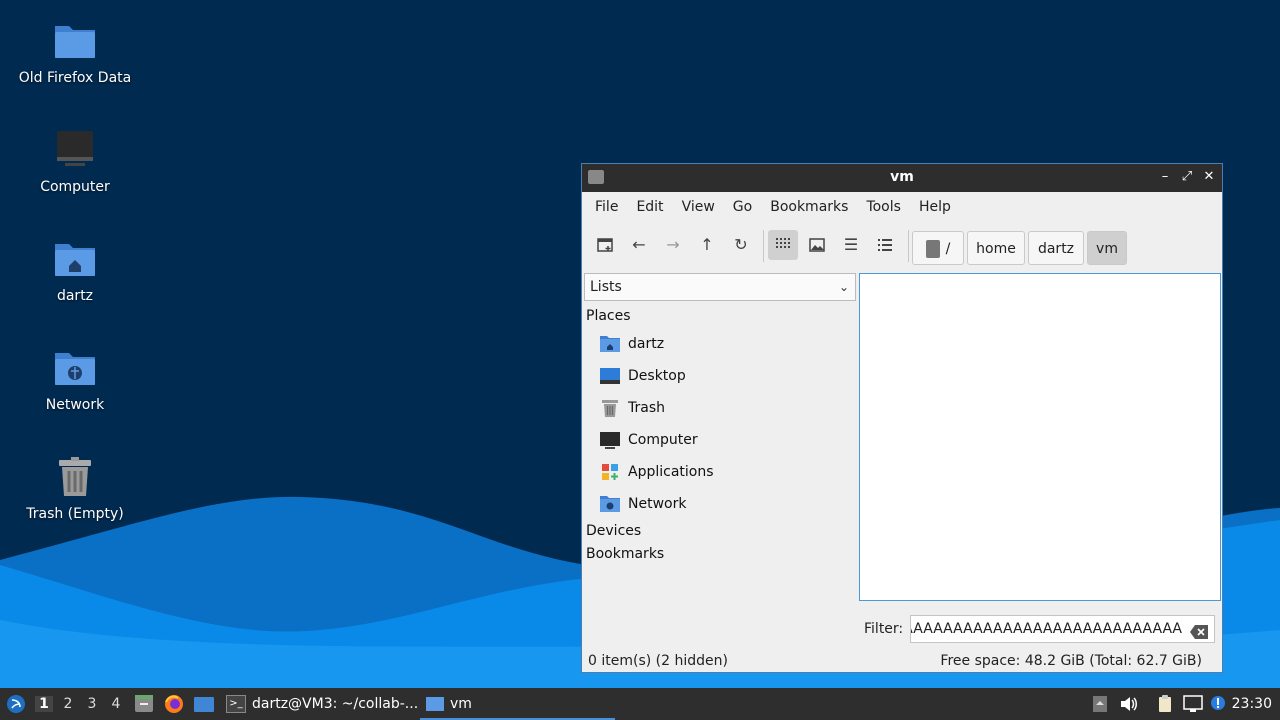 The height and width of the screenshot is (720, 1280). Describe the element at coordinates (1071, 661) in the screenshot. I see `status-free-space: Free space: 48.2 GiB (Total: 62.7 GiB)` at that location.